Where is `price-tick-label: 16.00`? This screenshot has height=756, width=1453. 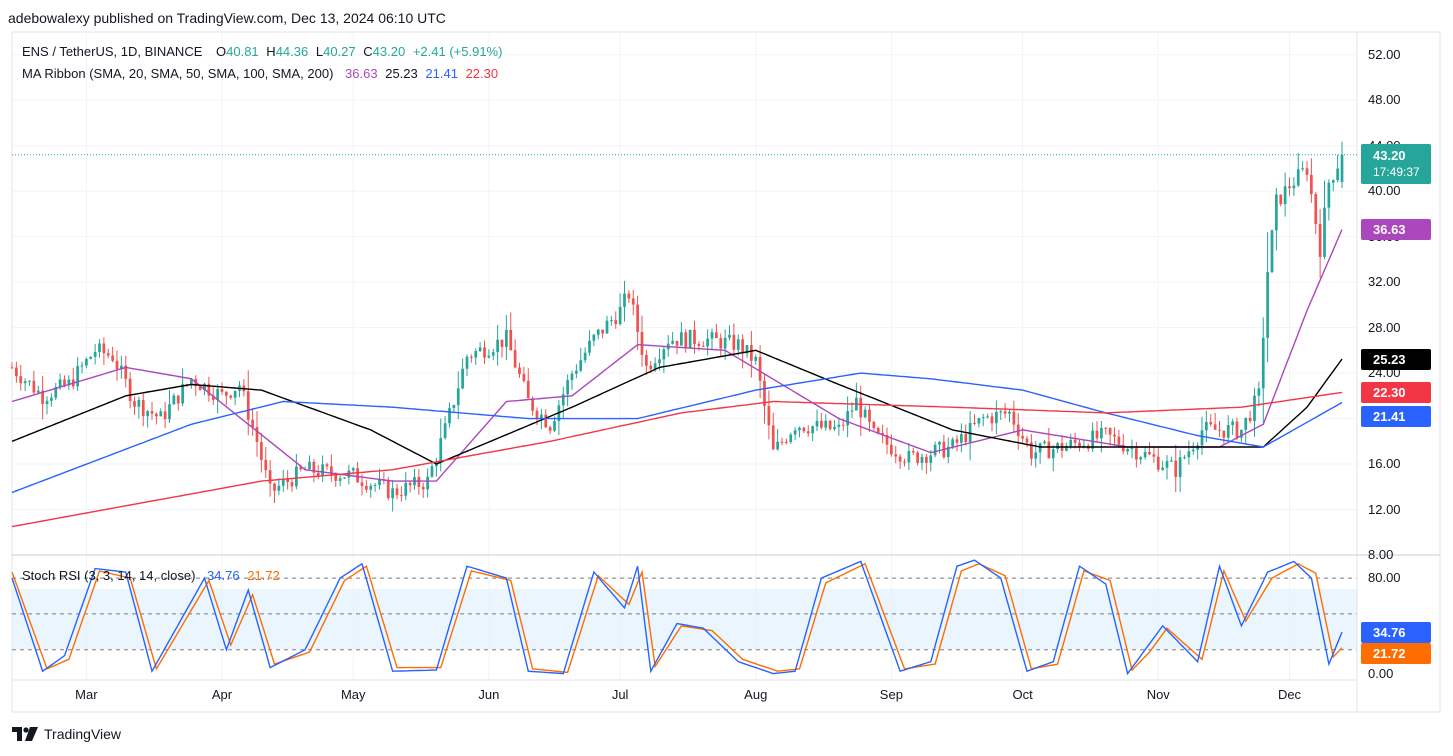 price-tick-label: 16.00 is located at coordinates (1384, 464).